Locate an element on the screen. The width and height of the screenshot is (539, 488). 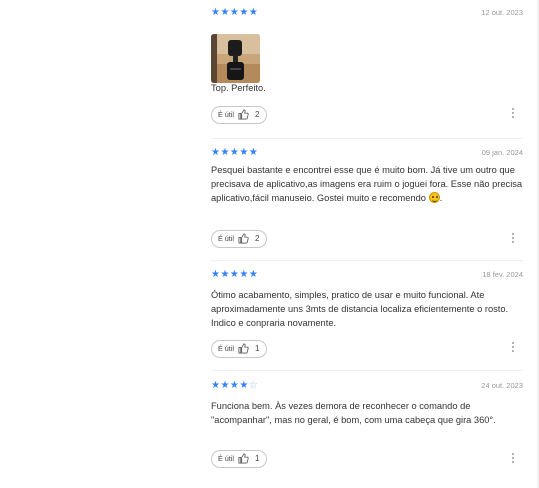
review-photo is located at coordinates (235, 58).